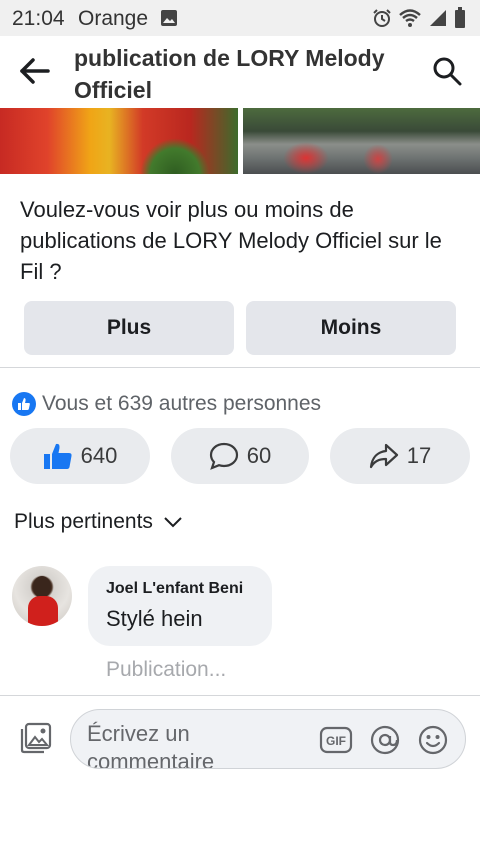  I want to click on post-image-strip, so click(240, 141).